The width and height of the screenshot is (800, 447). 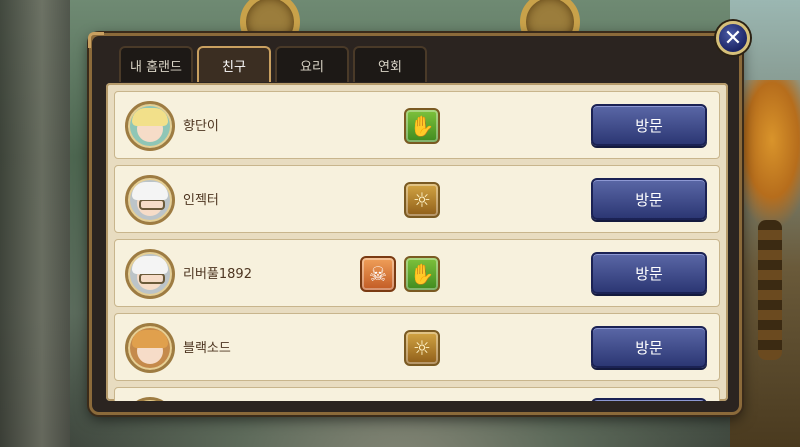 I want to click on tab-bar: 내 홈랜드 친구 요리 연회, so click(x=273, y=64).